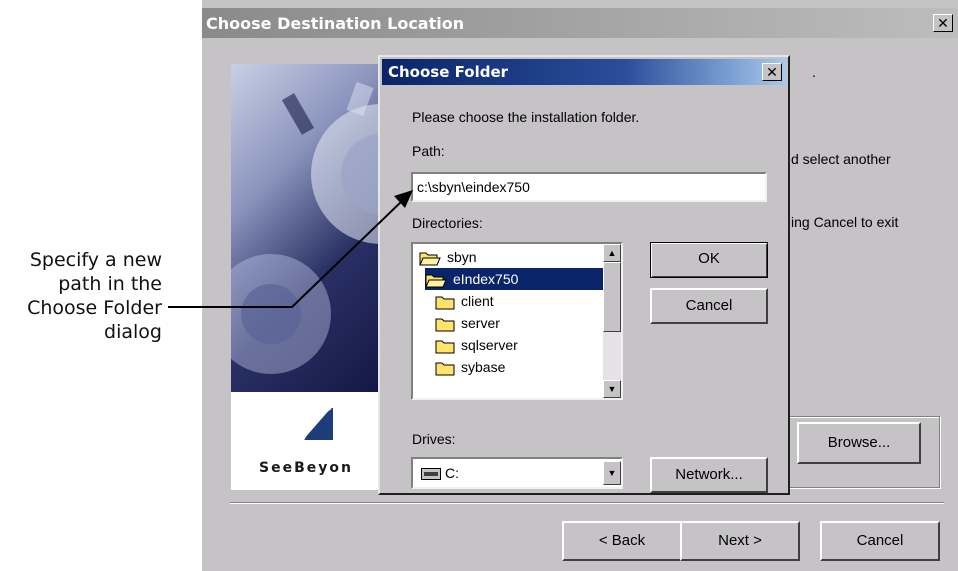  Describe the element at coordinates (290, 249) in the screenshot. I see `callout-arrow-icon` at that location.